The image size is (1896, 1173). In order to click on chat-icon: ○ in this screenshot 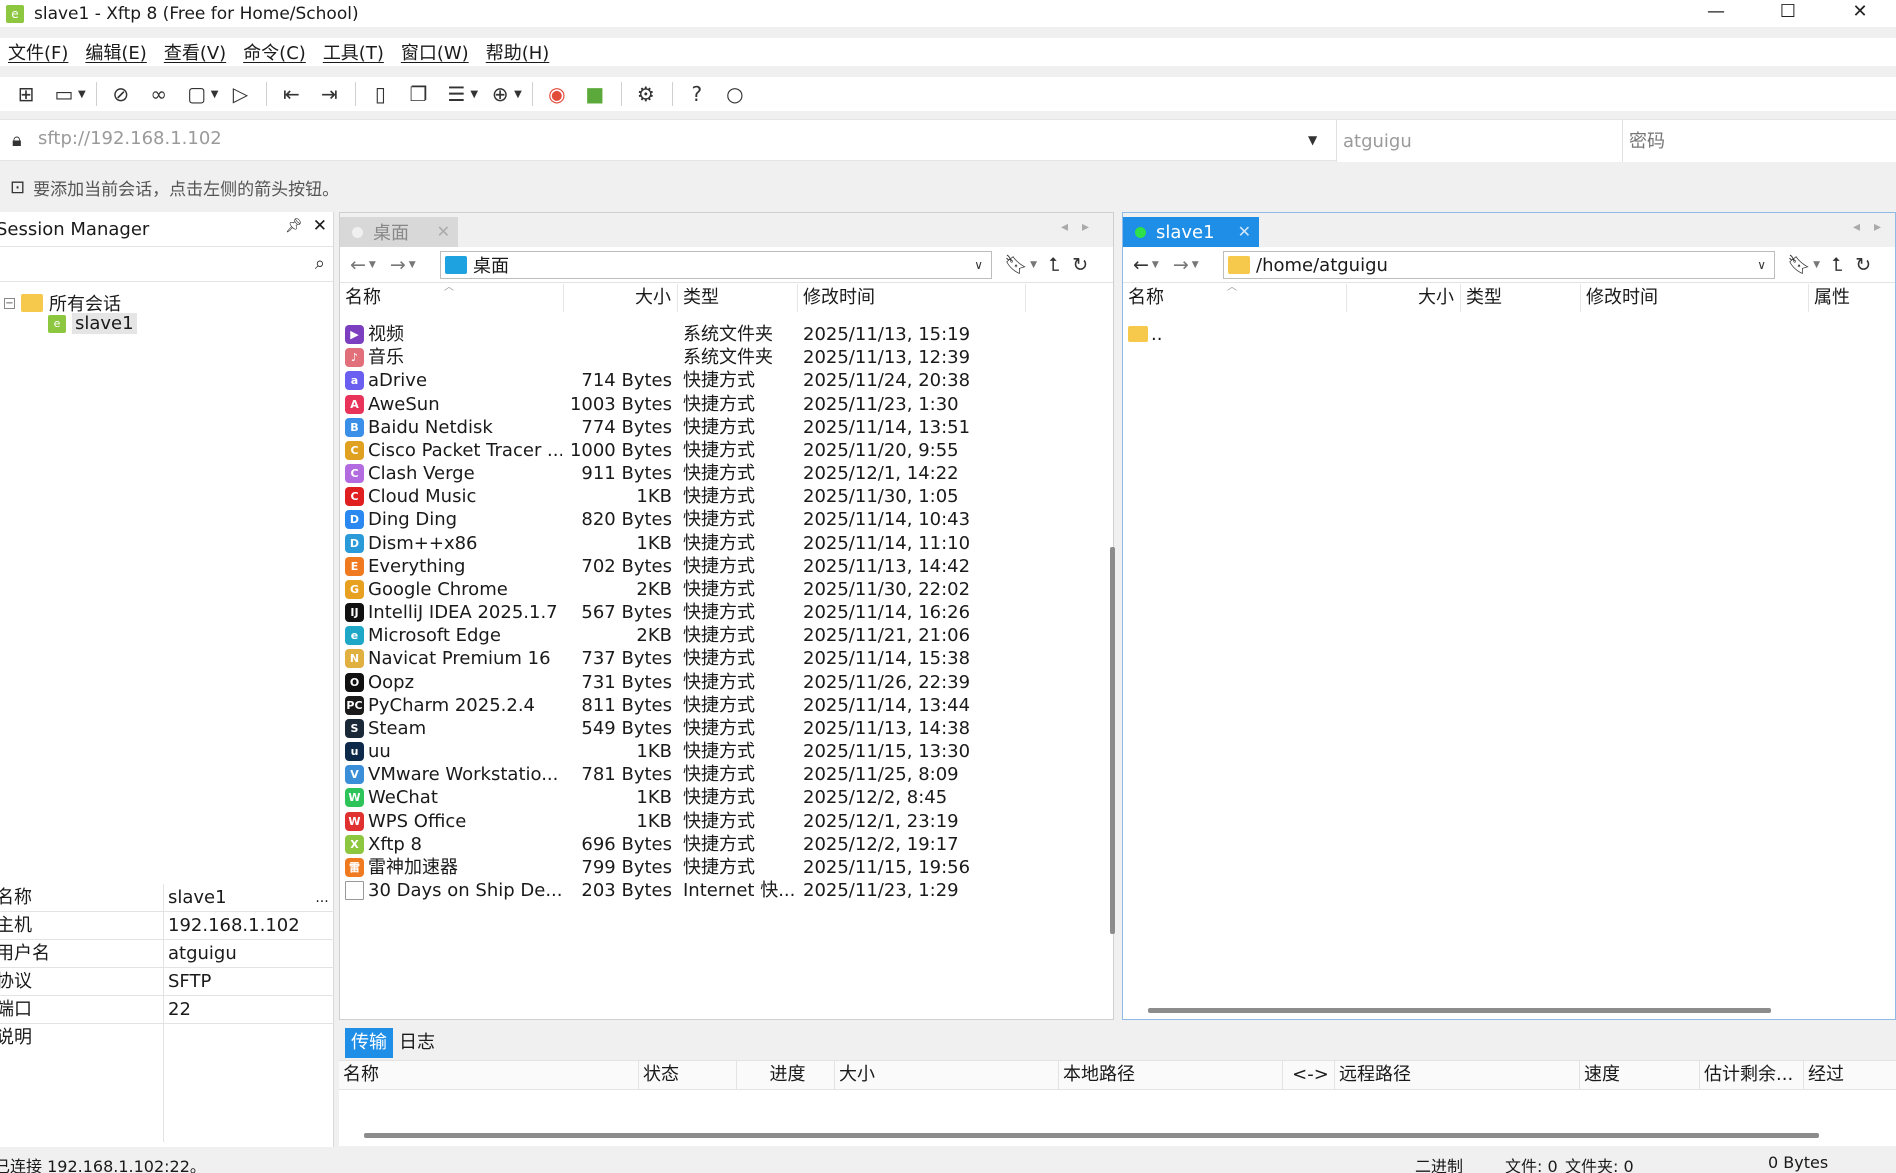, I will do `click(735, 94)`.